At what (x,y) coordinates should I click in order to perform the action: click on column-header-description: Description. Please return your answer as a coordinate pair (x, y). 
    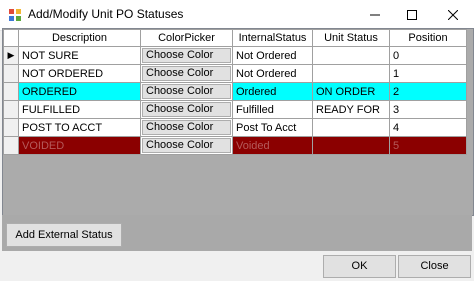
    Looking at the image, I should click on (79, 38).